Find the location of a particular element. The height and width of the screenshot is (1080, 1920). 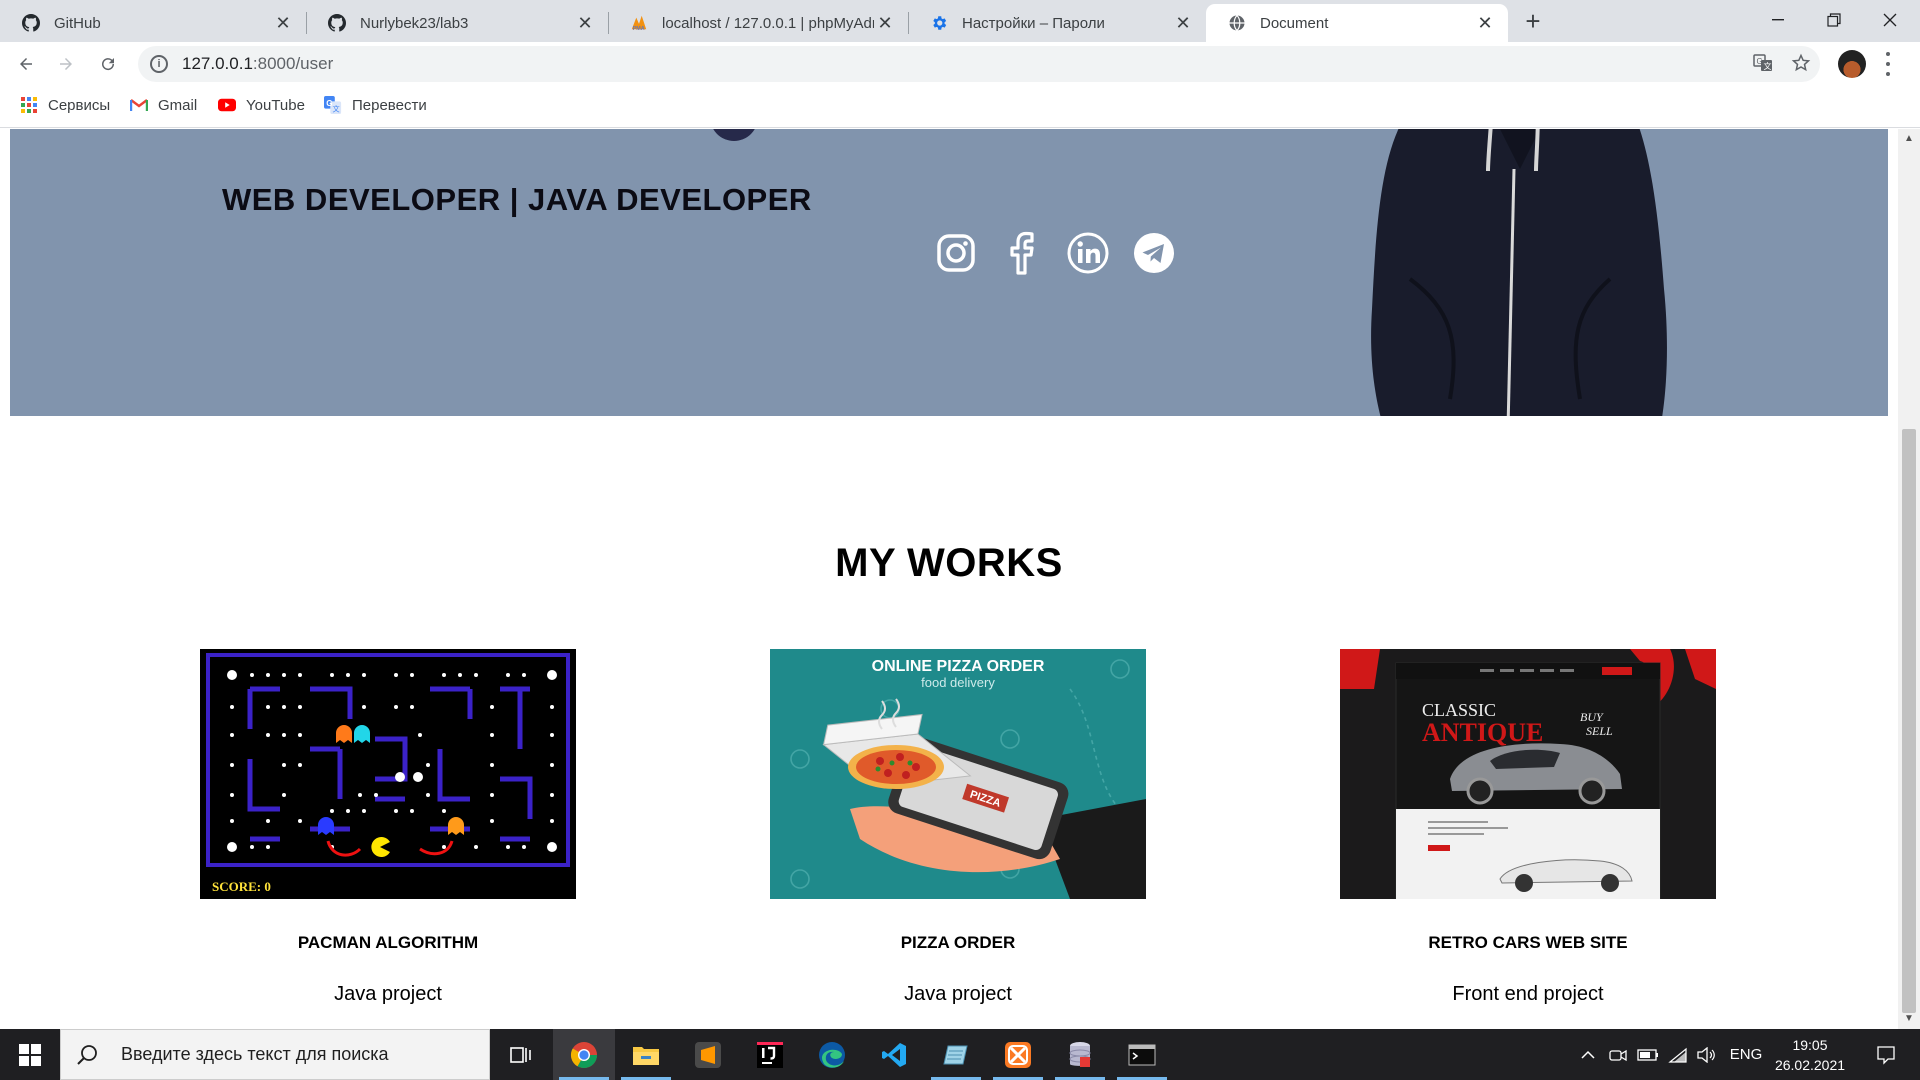

url-path: :8000/user is located at coordinates (293, 63).